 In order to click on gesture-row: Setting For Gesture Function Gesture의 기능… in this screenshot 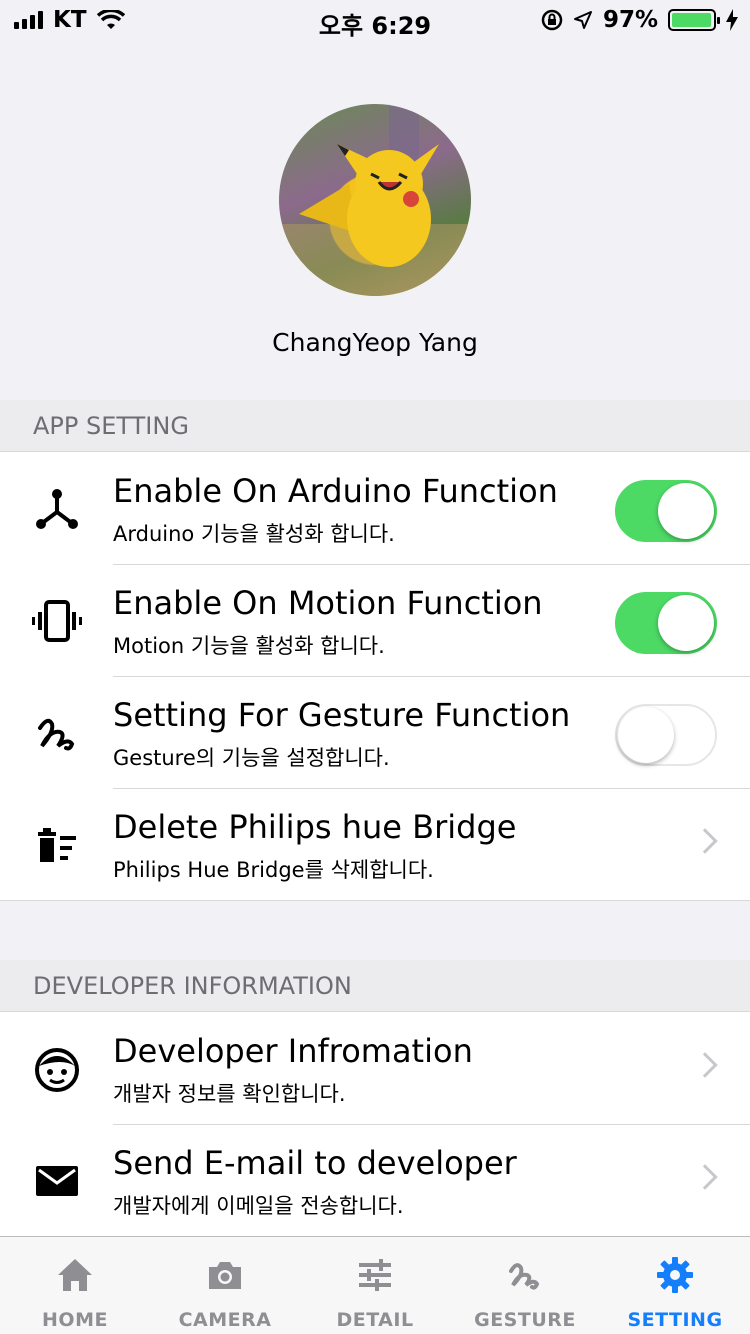, I will do `click(375, 732)`.